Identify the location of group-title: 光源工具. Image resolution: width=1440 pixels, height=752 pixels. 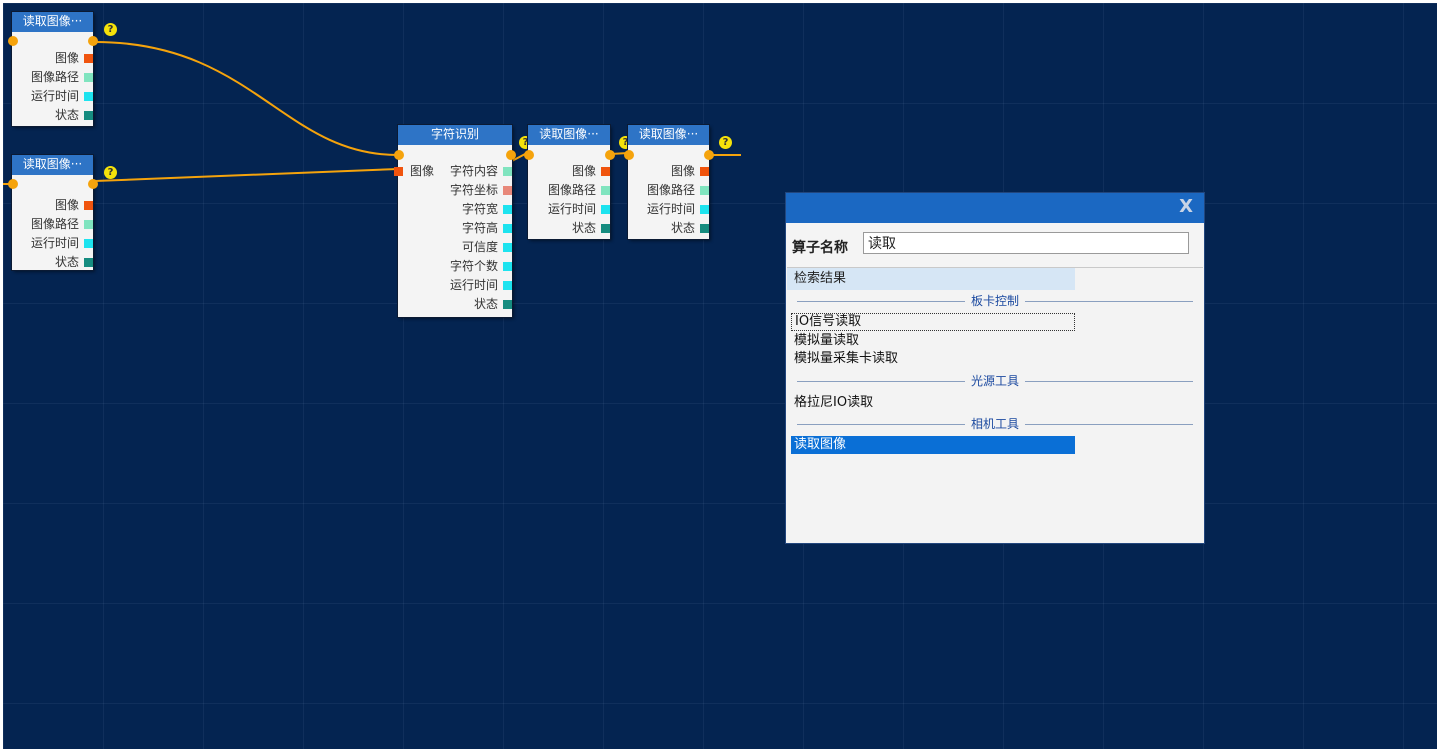
(995, 381).